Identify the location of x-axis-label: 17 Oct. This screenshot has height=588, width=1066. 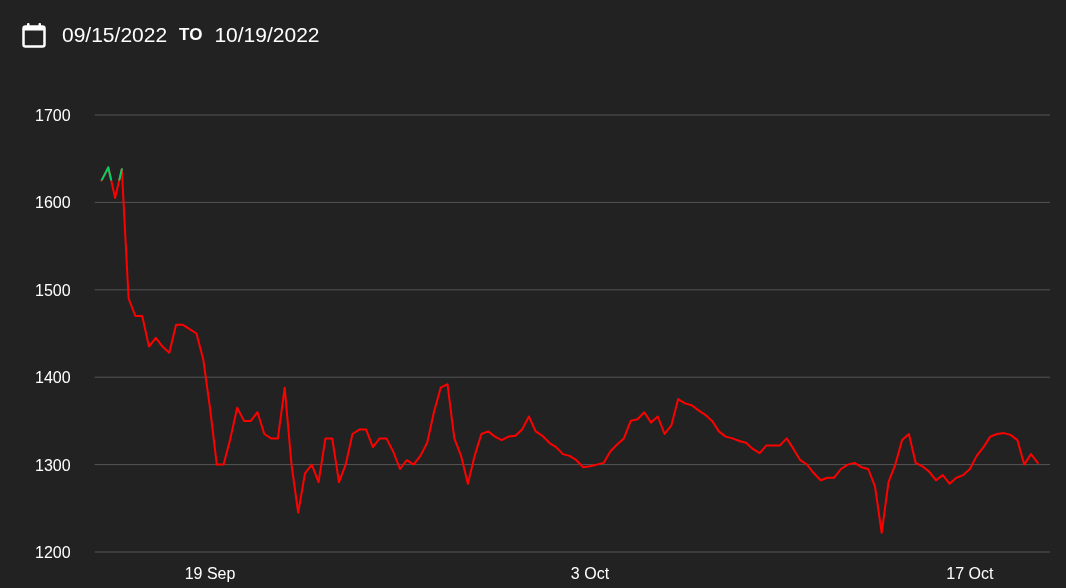
(970, 573).